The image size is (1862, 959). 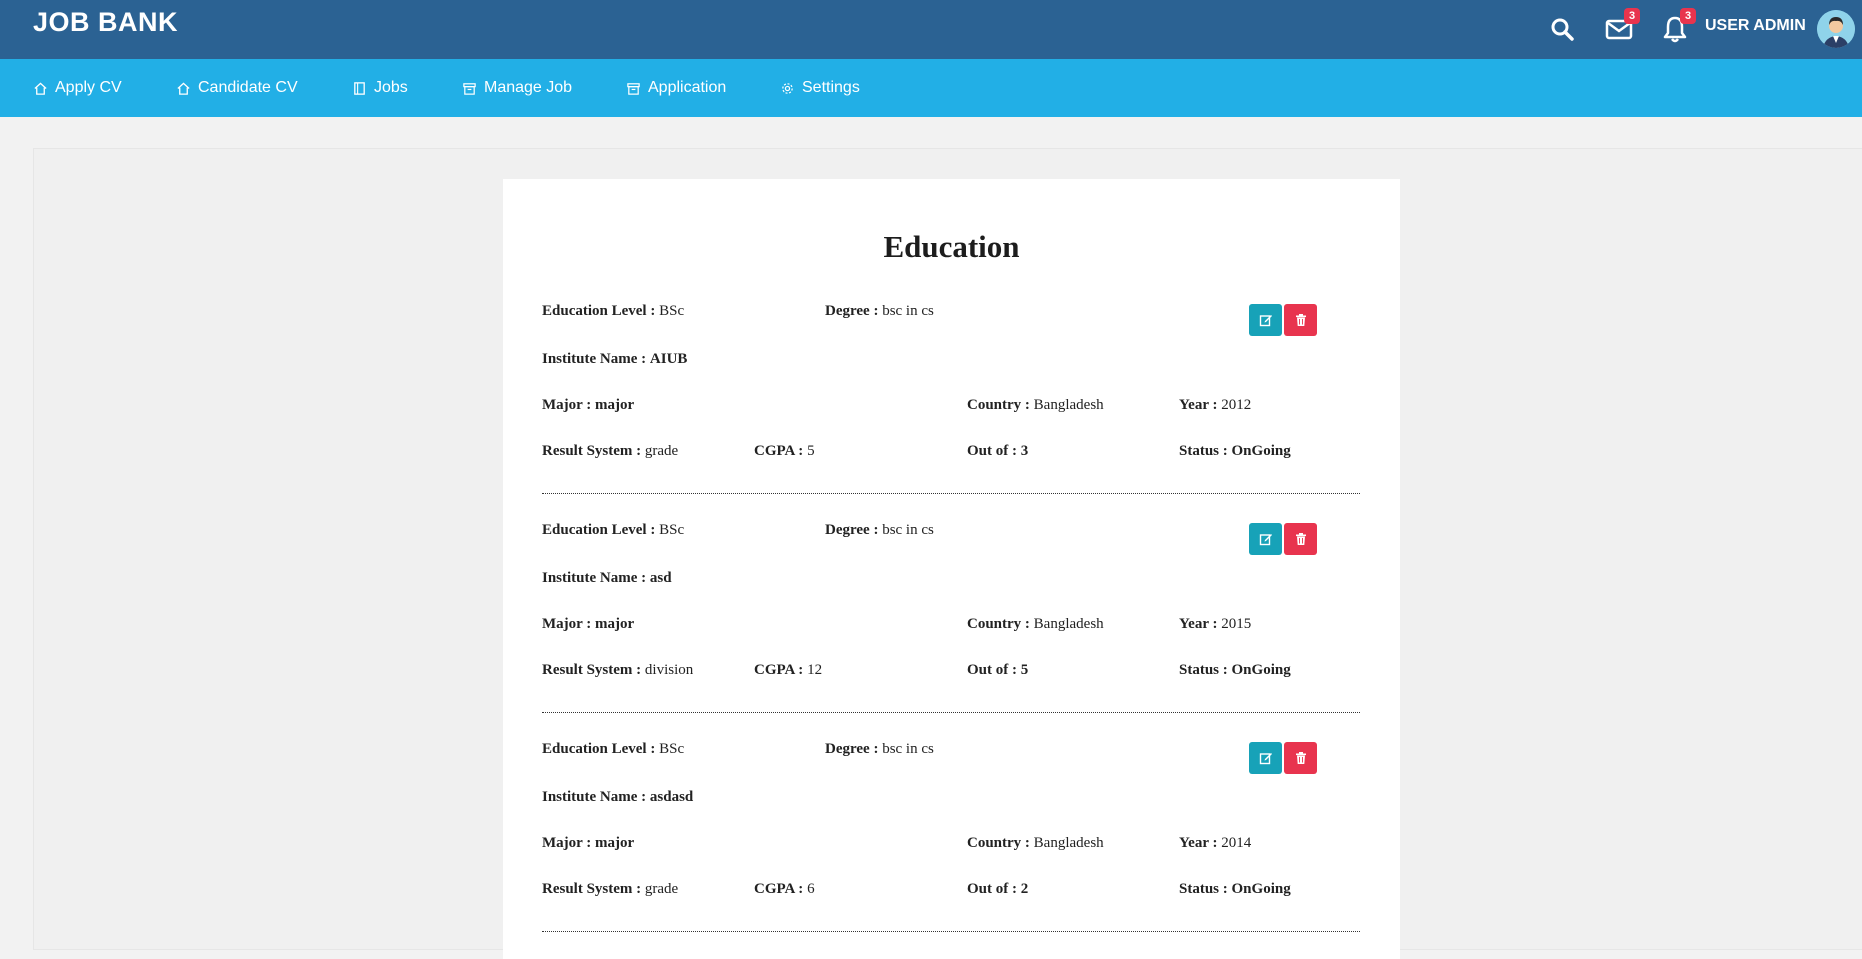 I want to click on cgpa-field: CGPA : 5, so click(x=784, y=451).